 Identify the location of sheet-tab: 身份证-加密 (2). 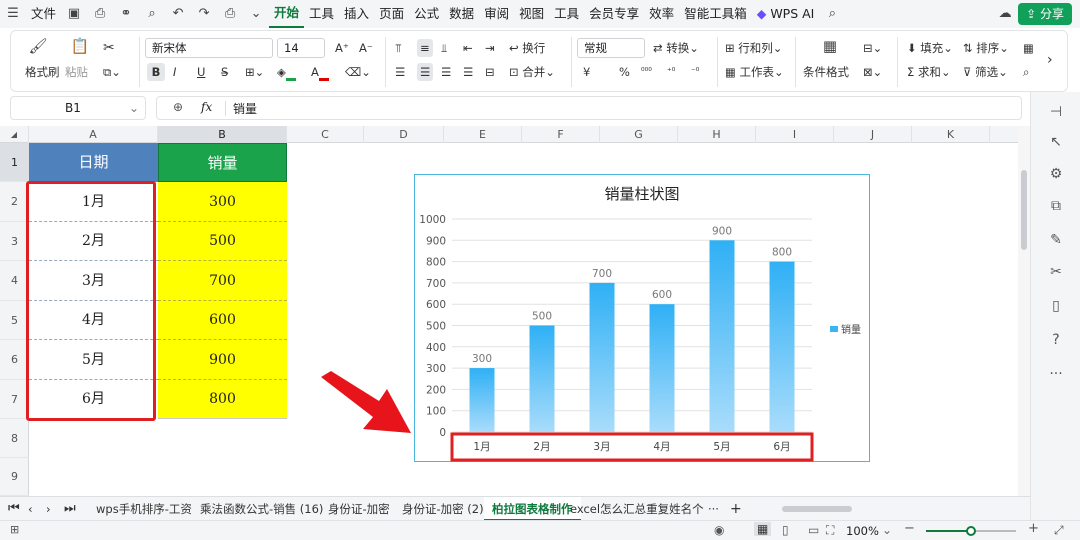
(443, 509).